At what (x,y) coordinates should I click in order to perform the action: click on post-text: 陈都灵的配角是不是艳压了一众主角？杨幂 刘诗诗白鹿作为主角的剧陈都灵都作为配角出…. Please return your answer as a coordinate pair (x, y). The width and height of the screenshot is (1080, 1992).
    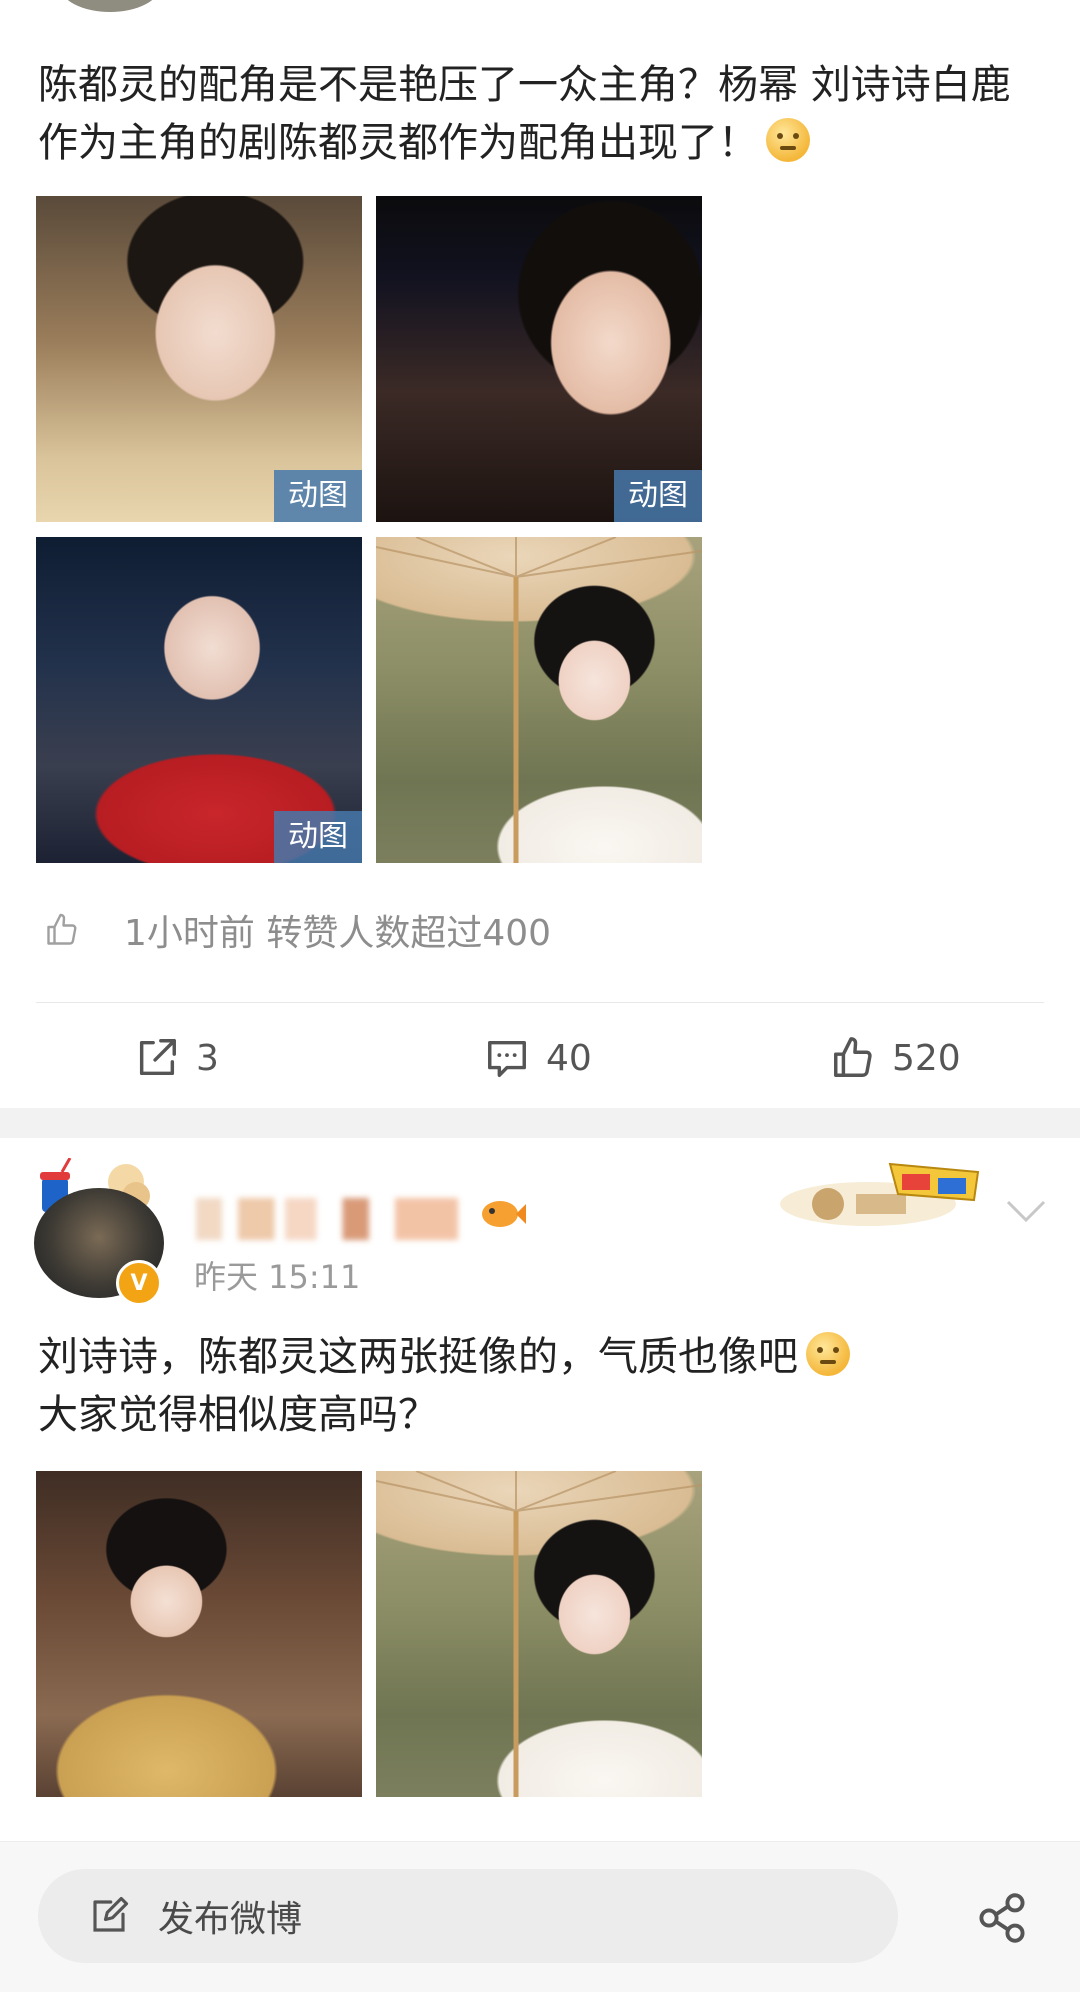
    Looking at the image, I should click on (543, 114).